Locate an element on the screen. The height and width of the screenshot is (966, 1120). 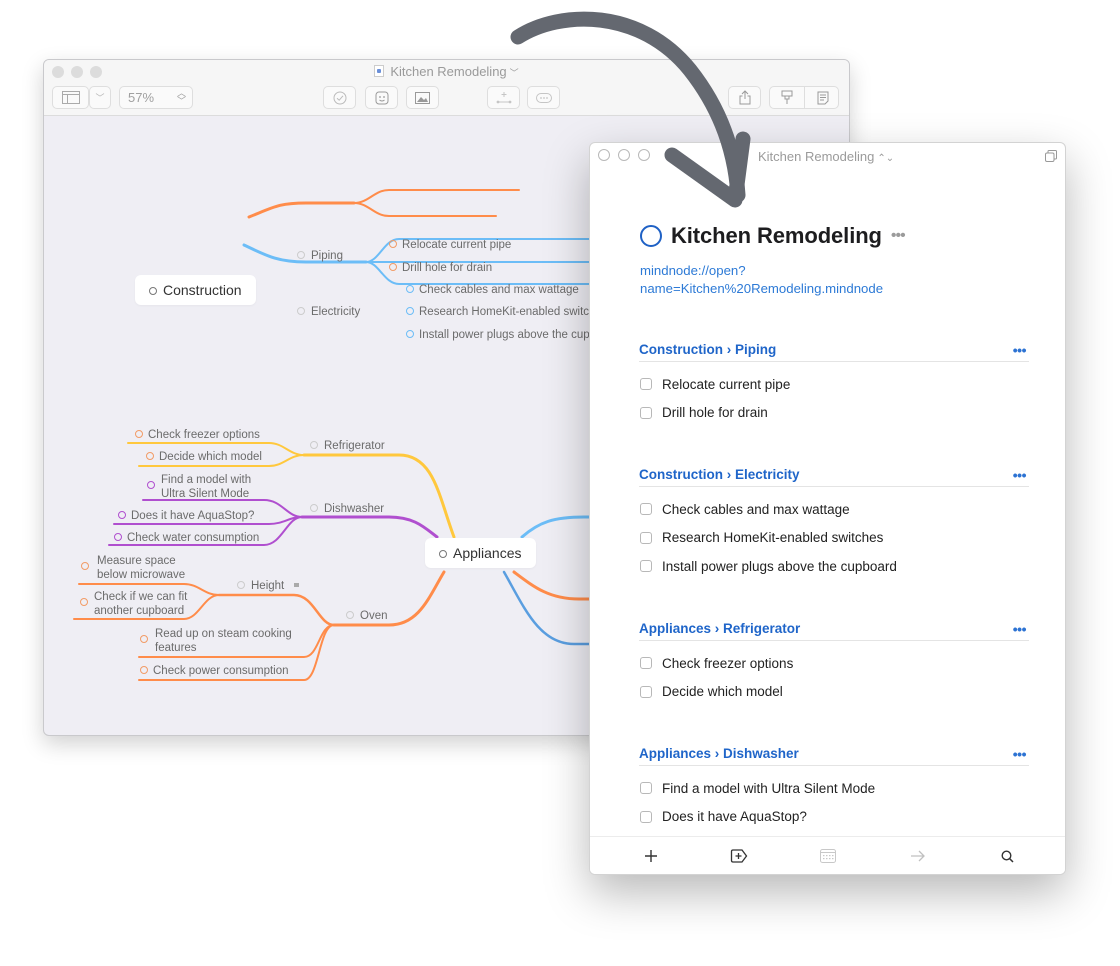
search-button is located at coordinates (1007, 856).